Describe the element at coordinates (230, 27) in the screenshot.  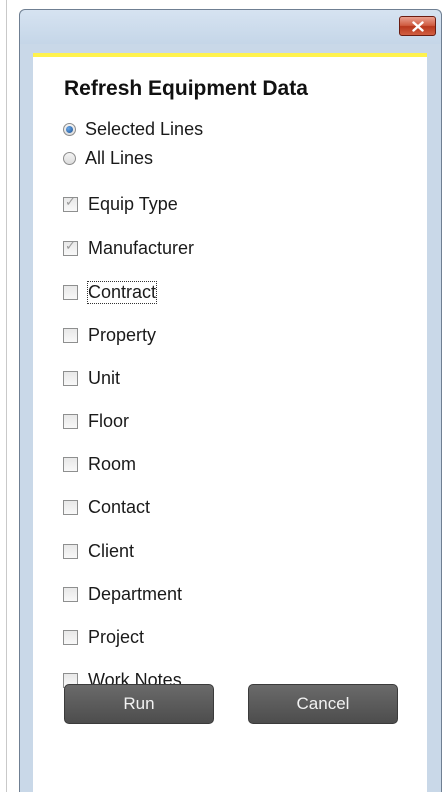
I see `title-bar` at that location.